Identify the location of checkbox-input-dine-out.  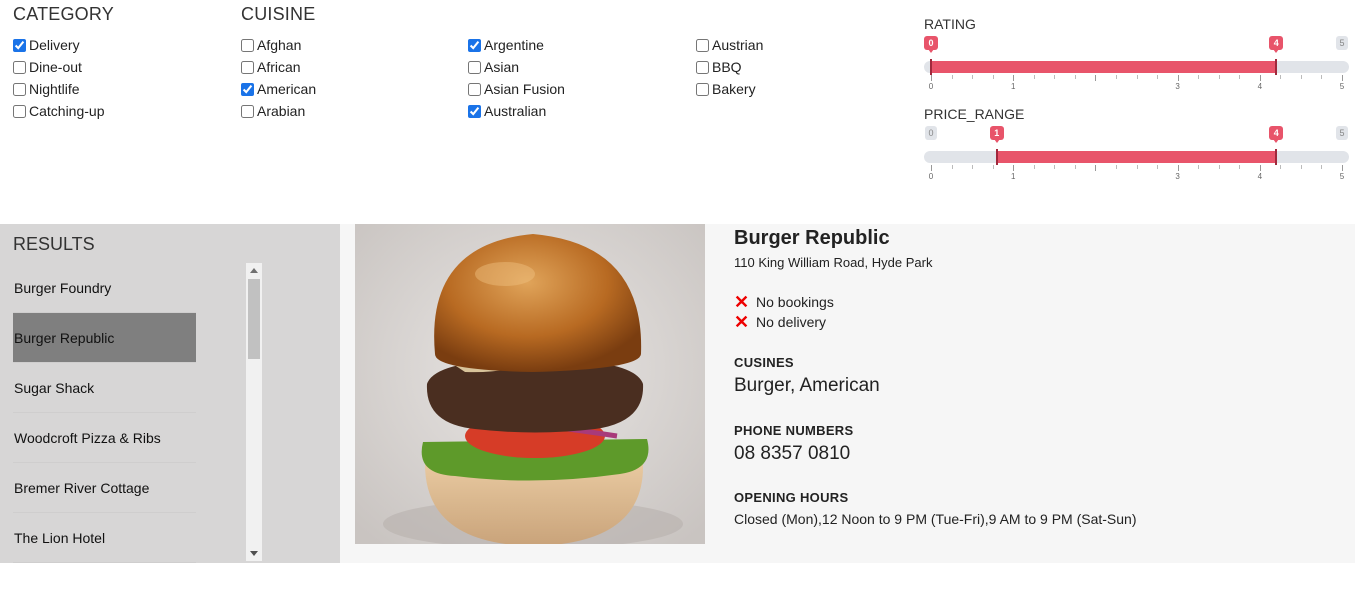
(19, 67).